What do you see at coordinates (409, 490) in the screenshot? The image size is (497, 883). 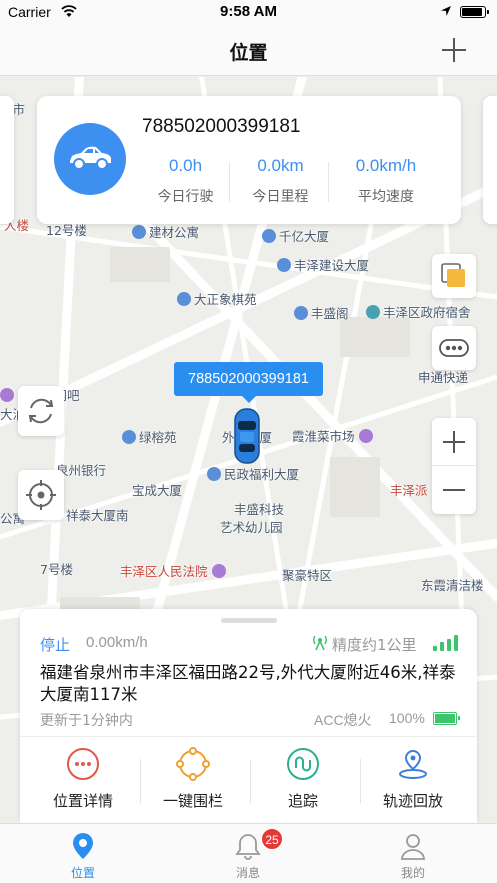 I see `map-label: 丰泽派` at bounding box center [409, 490].